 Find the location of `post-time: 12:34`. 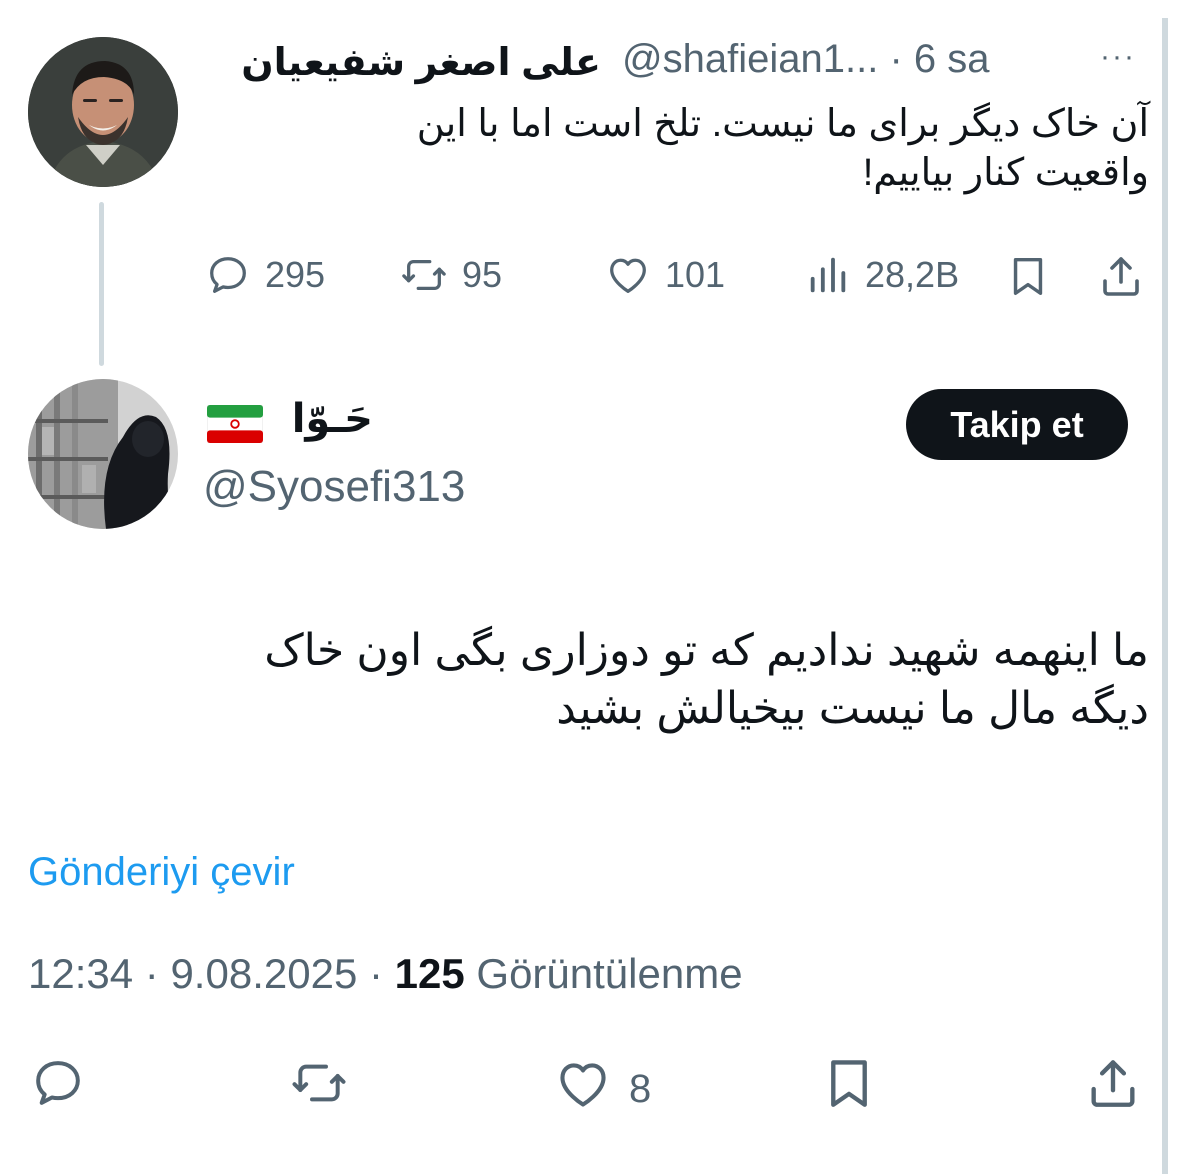

post-time: 12:34 is located at coordinates (80, 973).